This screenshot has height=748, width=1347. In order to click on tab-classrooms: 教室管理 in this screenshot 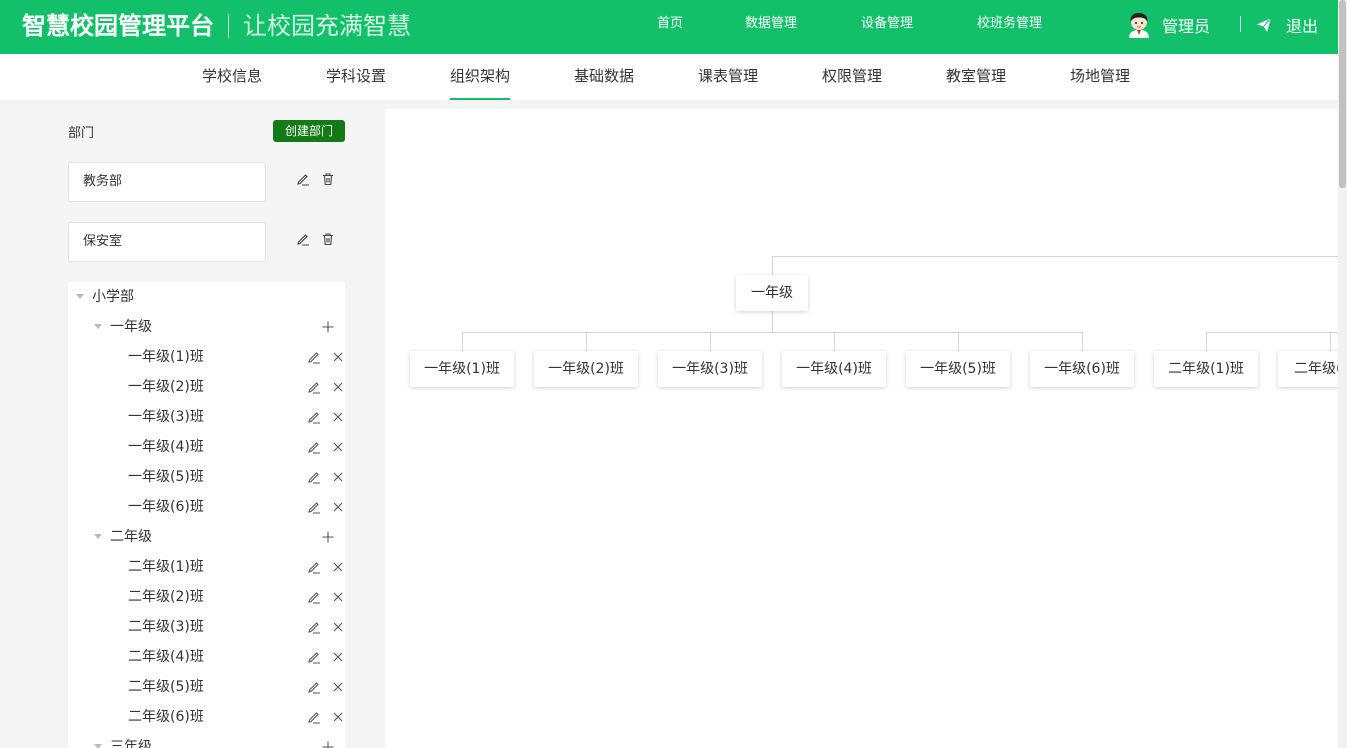, I will do `click(976, 77)`.